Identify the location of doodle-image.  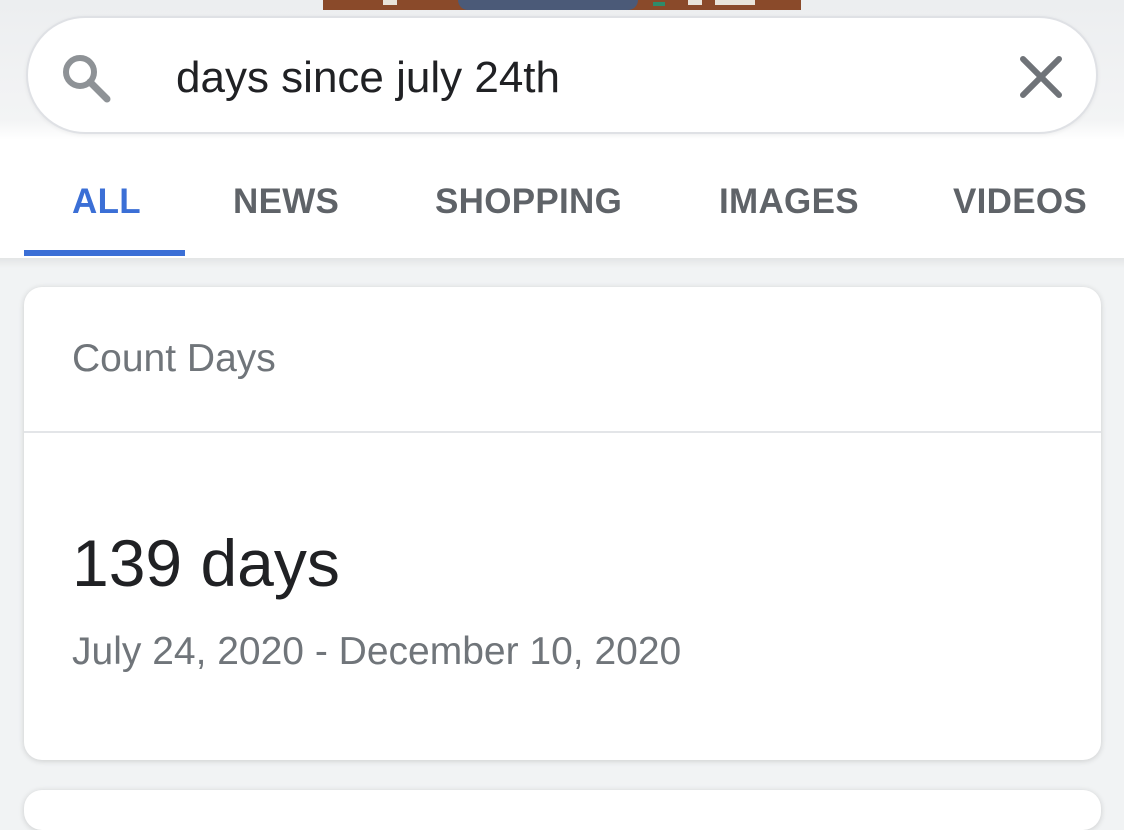
(562, 5).